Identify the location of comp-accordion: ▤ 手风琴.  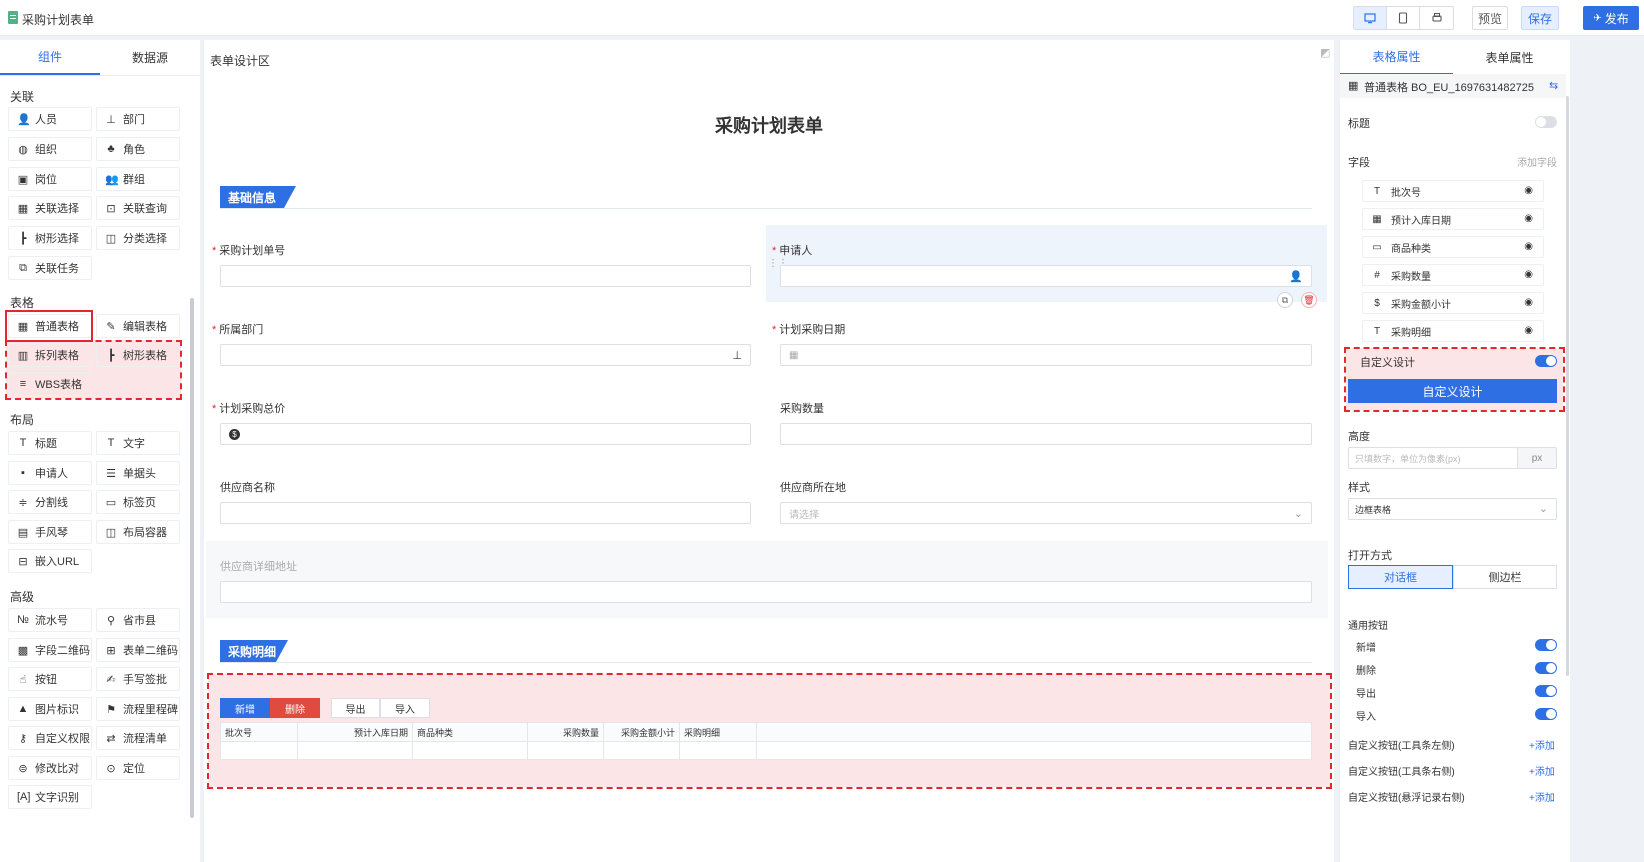
(50, 532).